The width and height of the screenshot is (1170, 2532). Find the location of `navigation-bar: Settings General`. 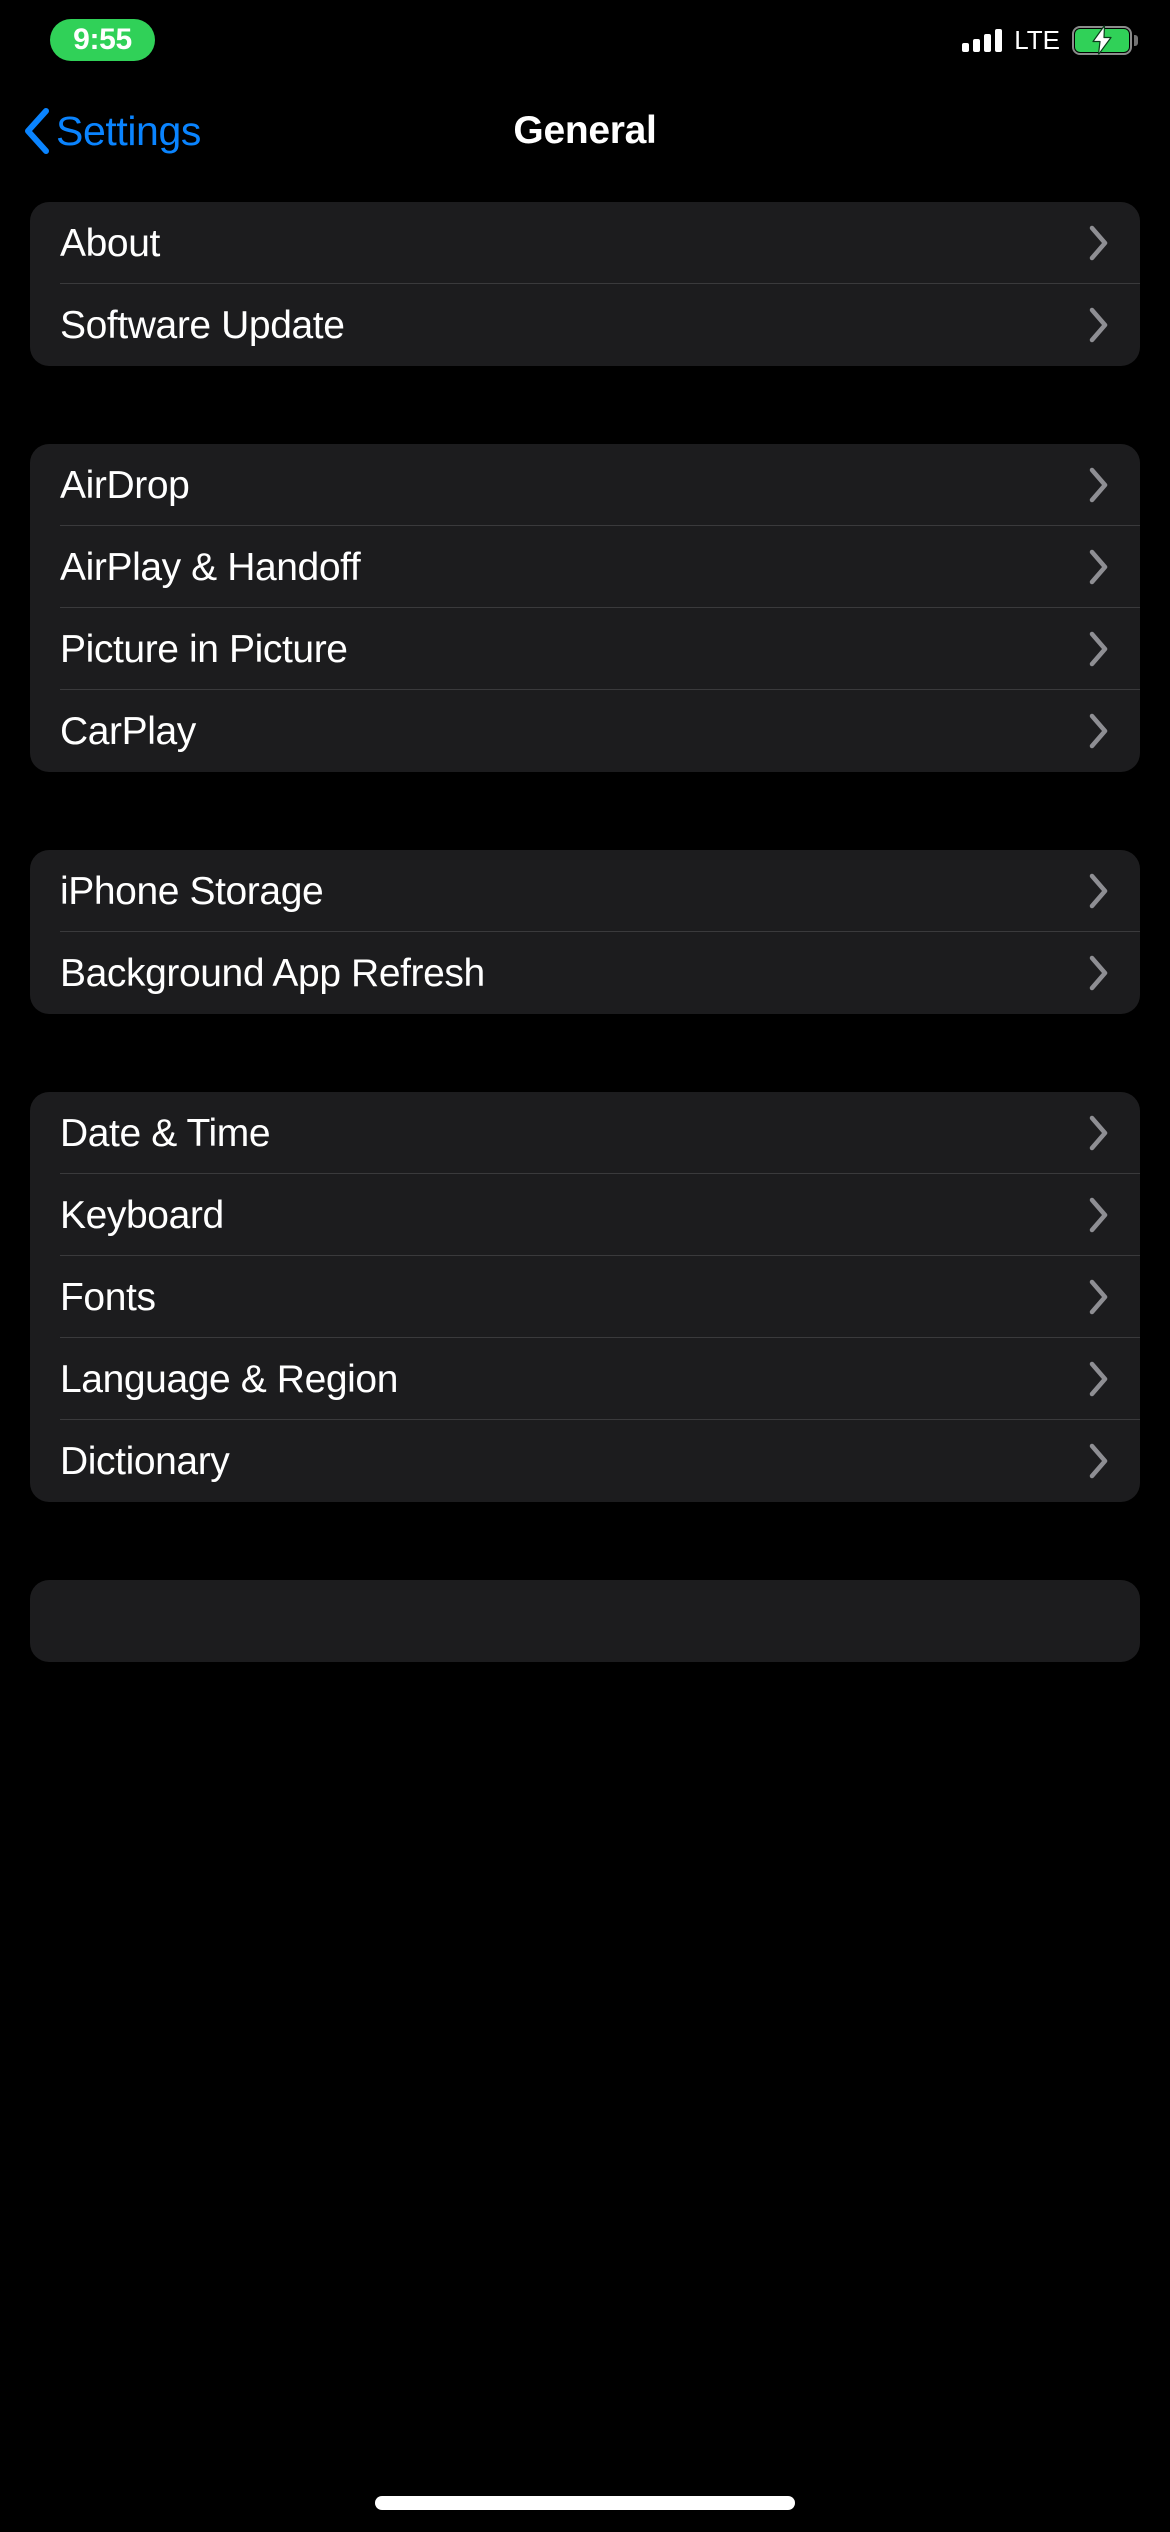

navigation-bar: Settings General is located at coordinates (585, 131).